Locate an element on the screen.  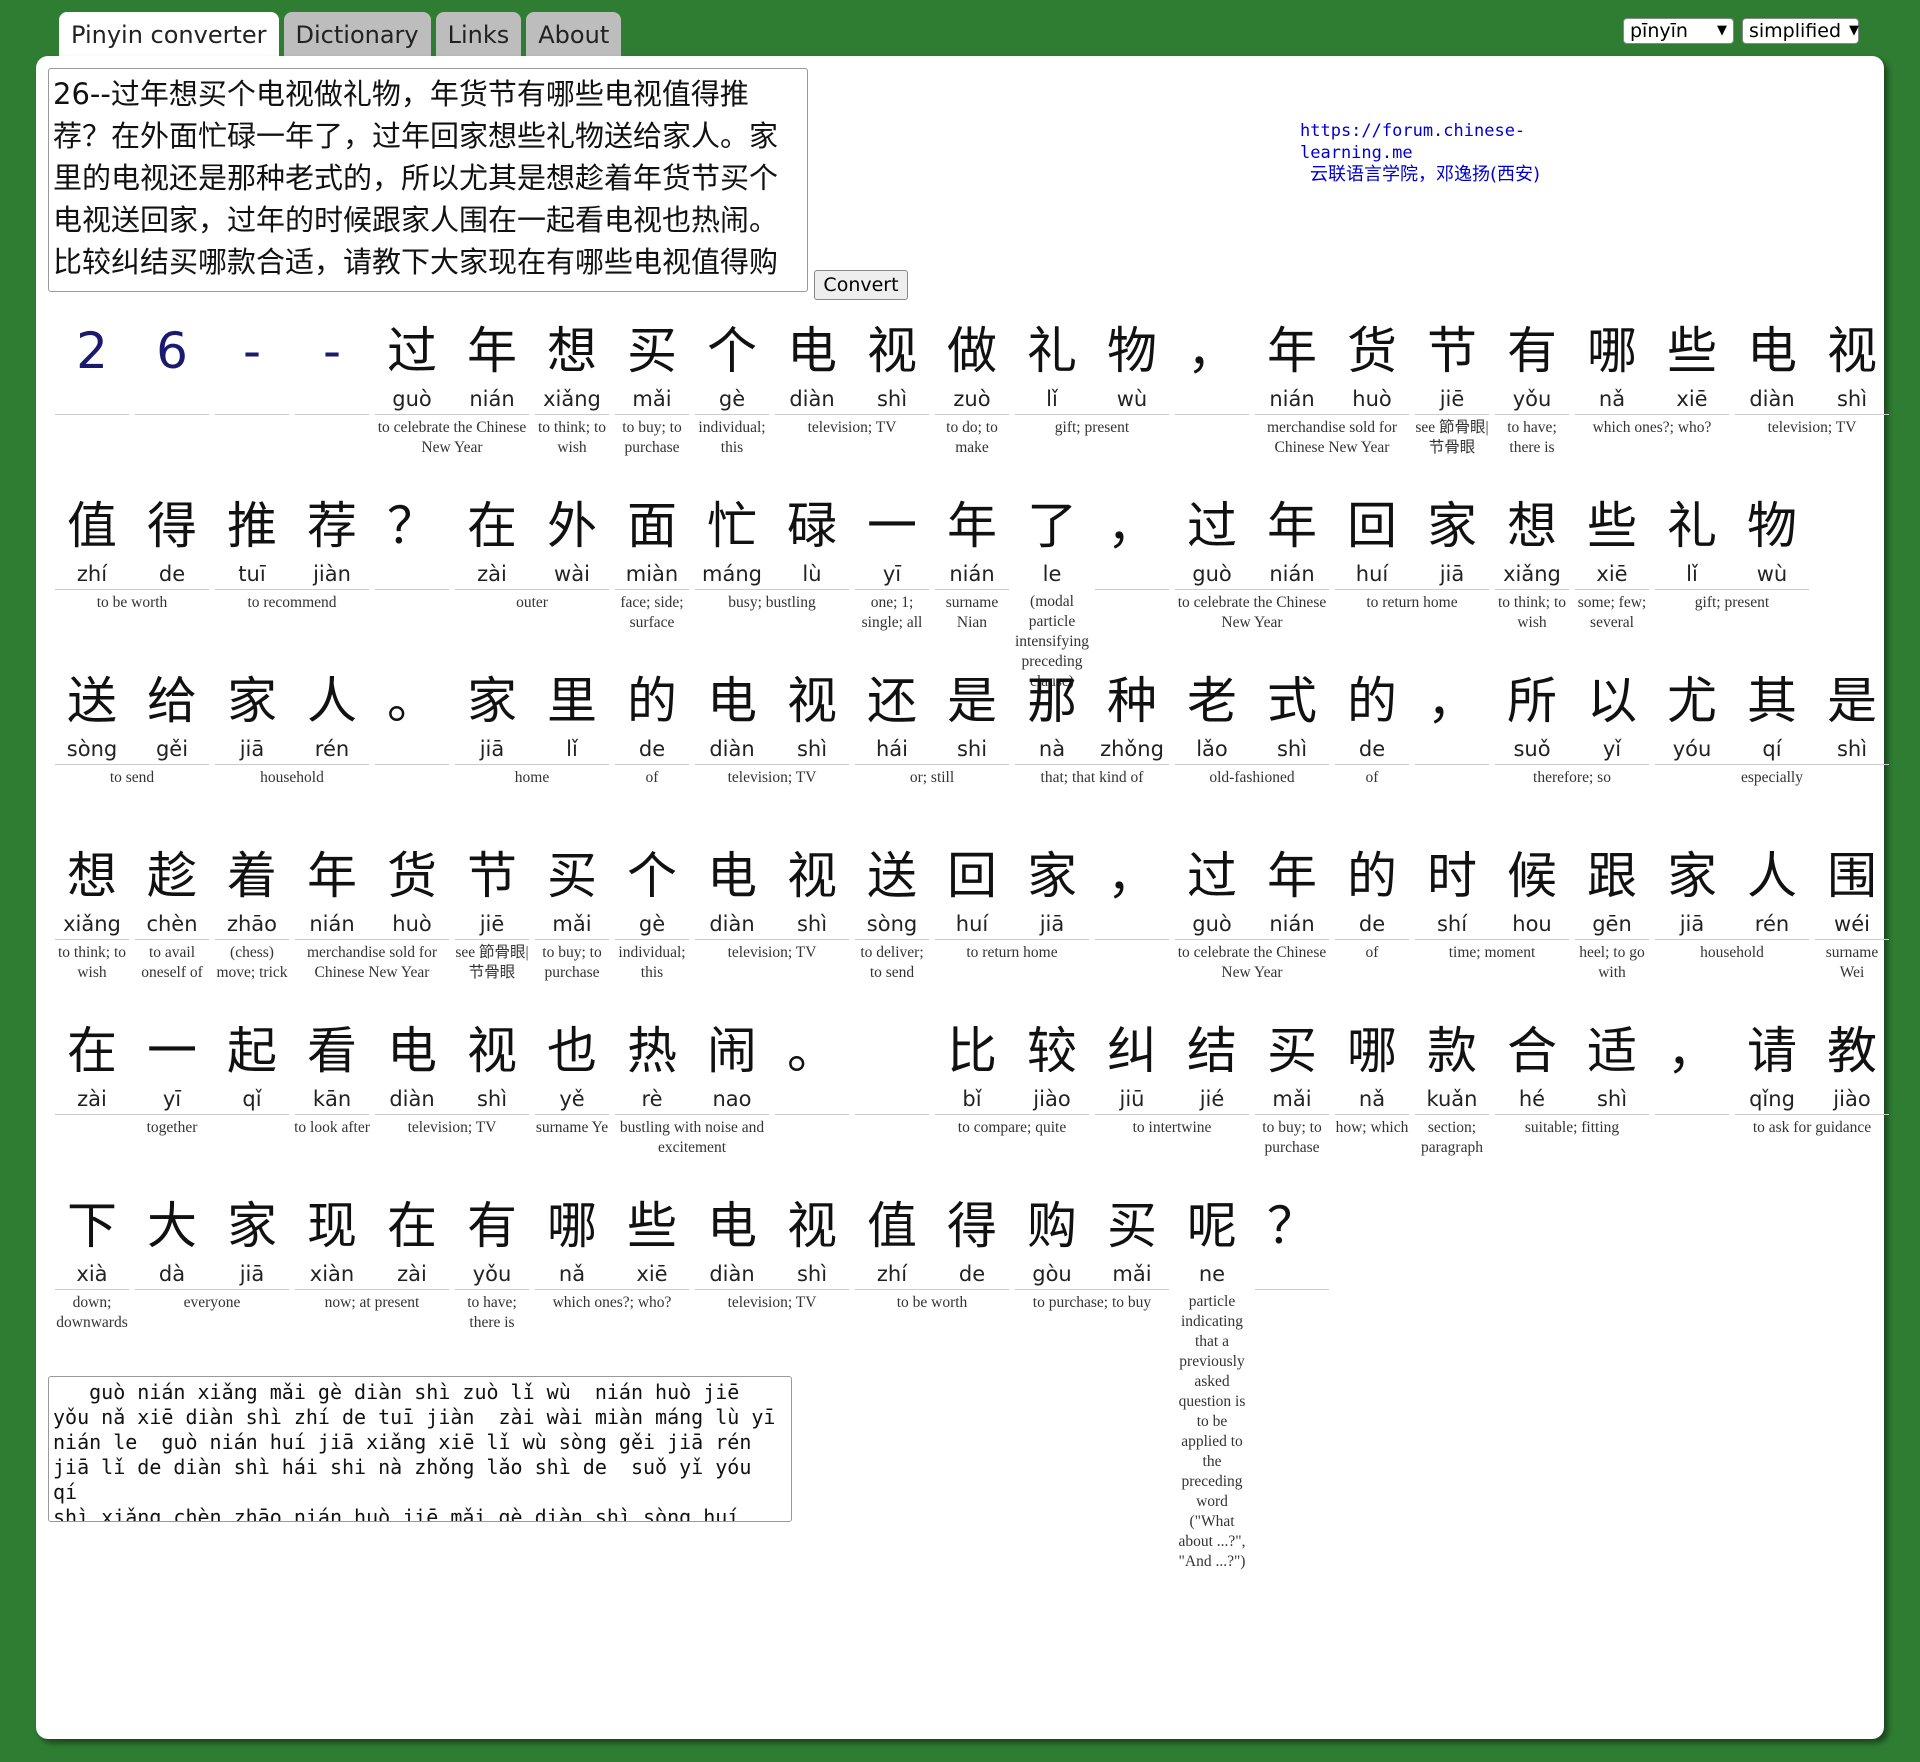
word-group: 跟 gēn heel; to go with is located at coordinates (1612, 930).